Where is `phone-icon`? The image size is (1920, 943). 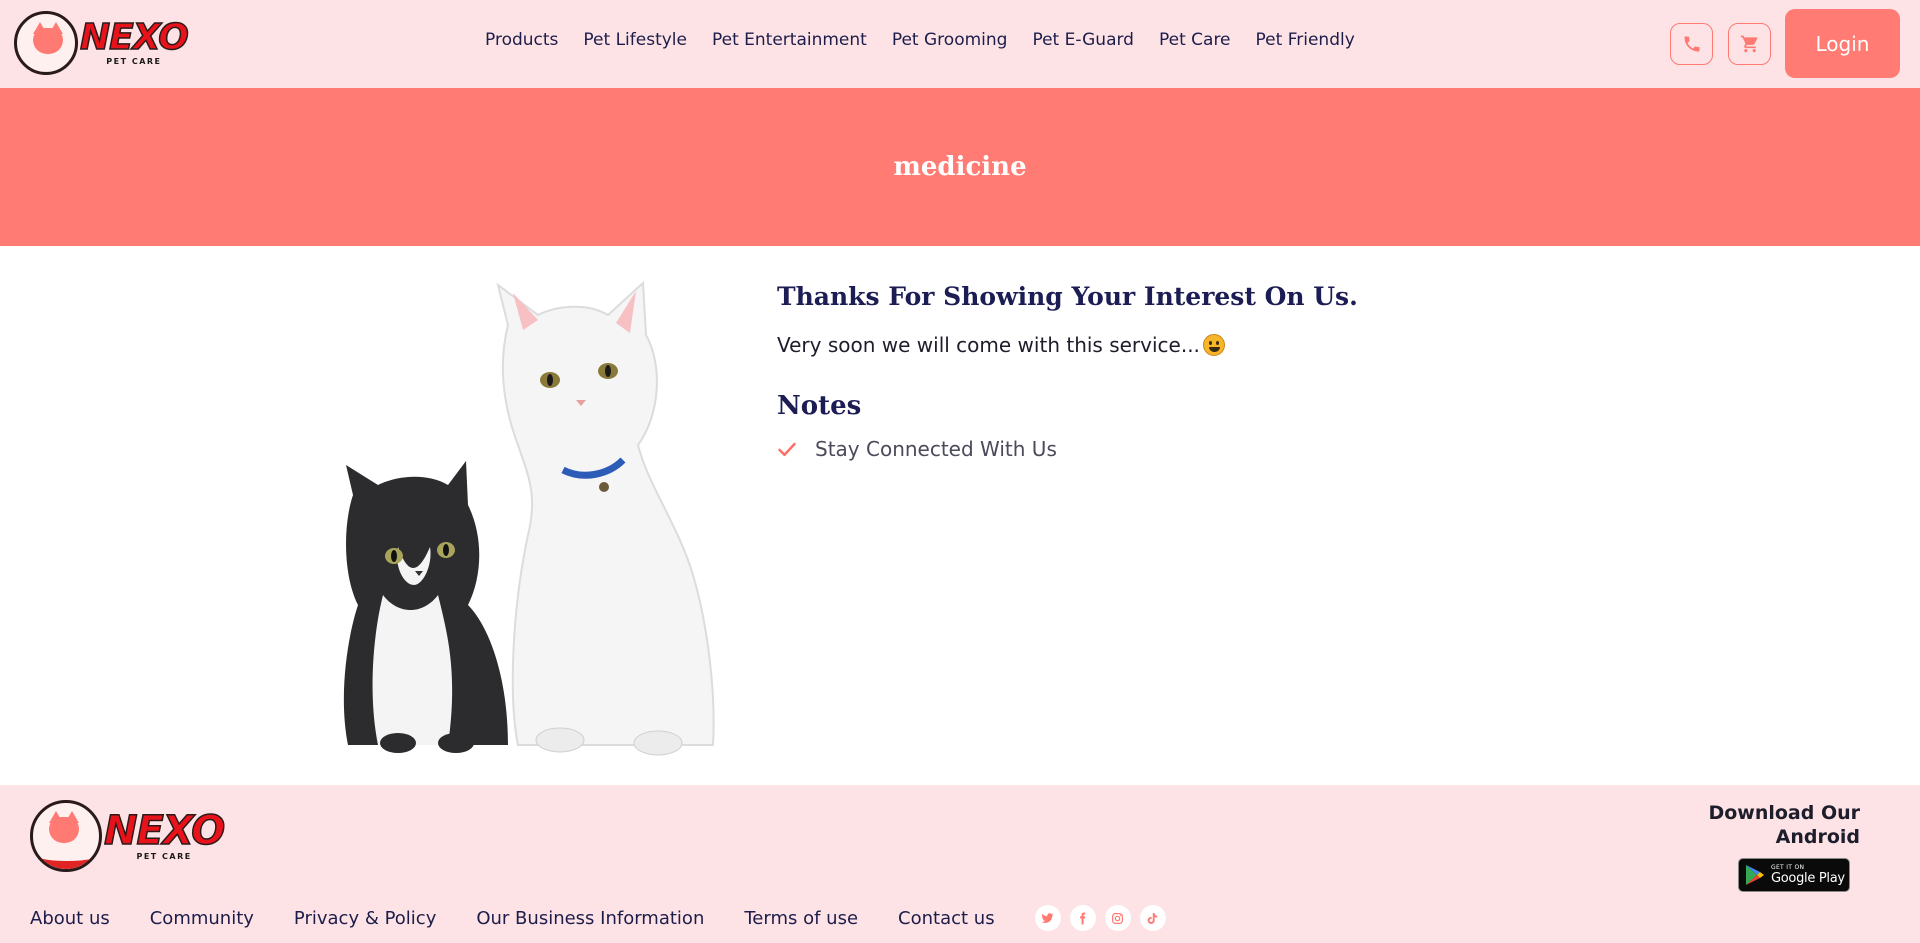
phone-icon is located at coordinates (1691, 44).